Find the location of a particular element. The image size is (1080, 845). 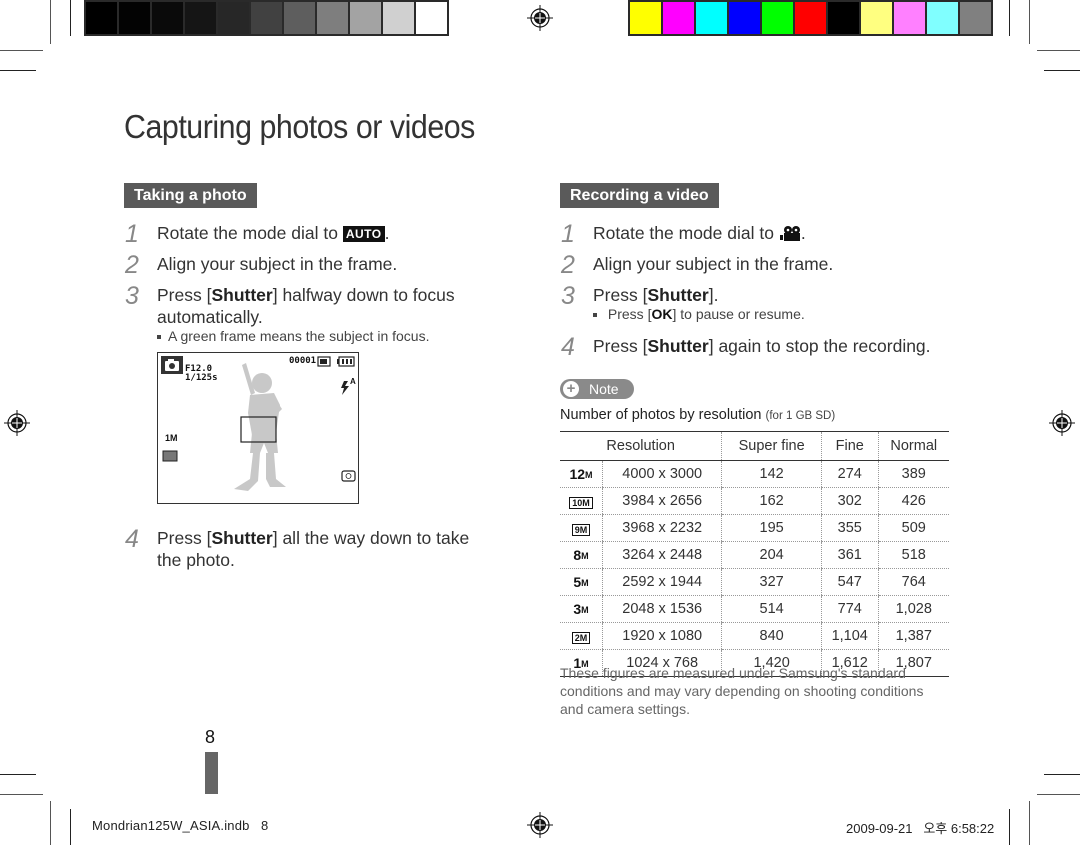

video-step-1: 1 Rotate the mode dial to . is located at coordinates (683, 234).